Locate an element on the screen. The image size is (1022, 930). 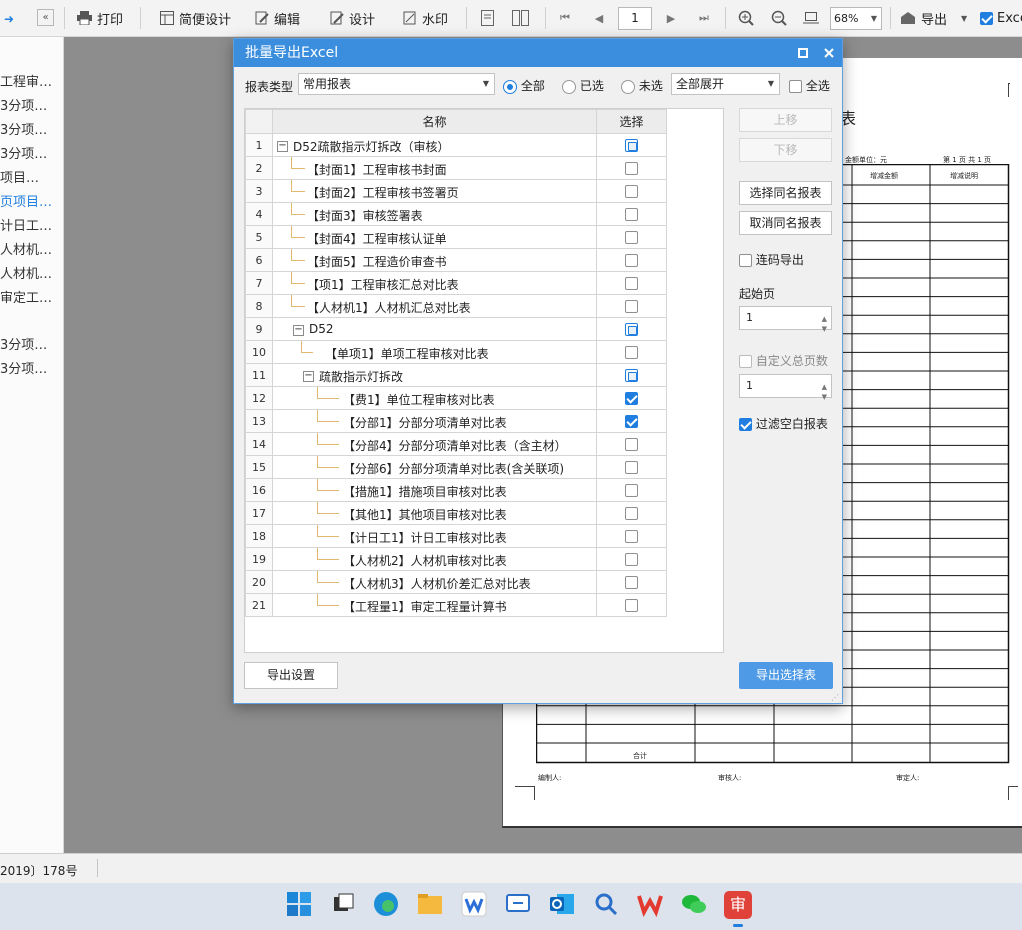
simple-design-button: 简便设计 is located at coordinates (195, 18).